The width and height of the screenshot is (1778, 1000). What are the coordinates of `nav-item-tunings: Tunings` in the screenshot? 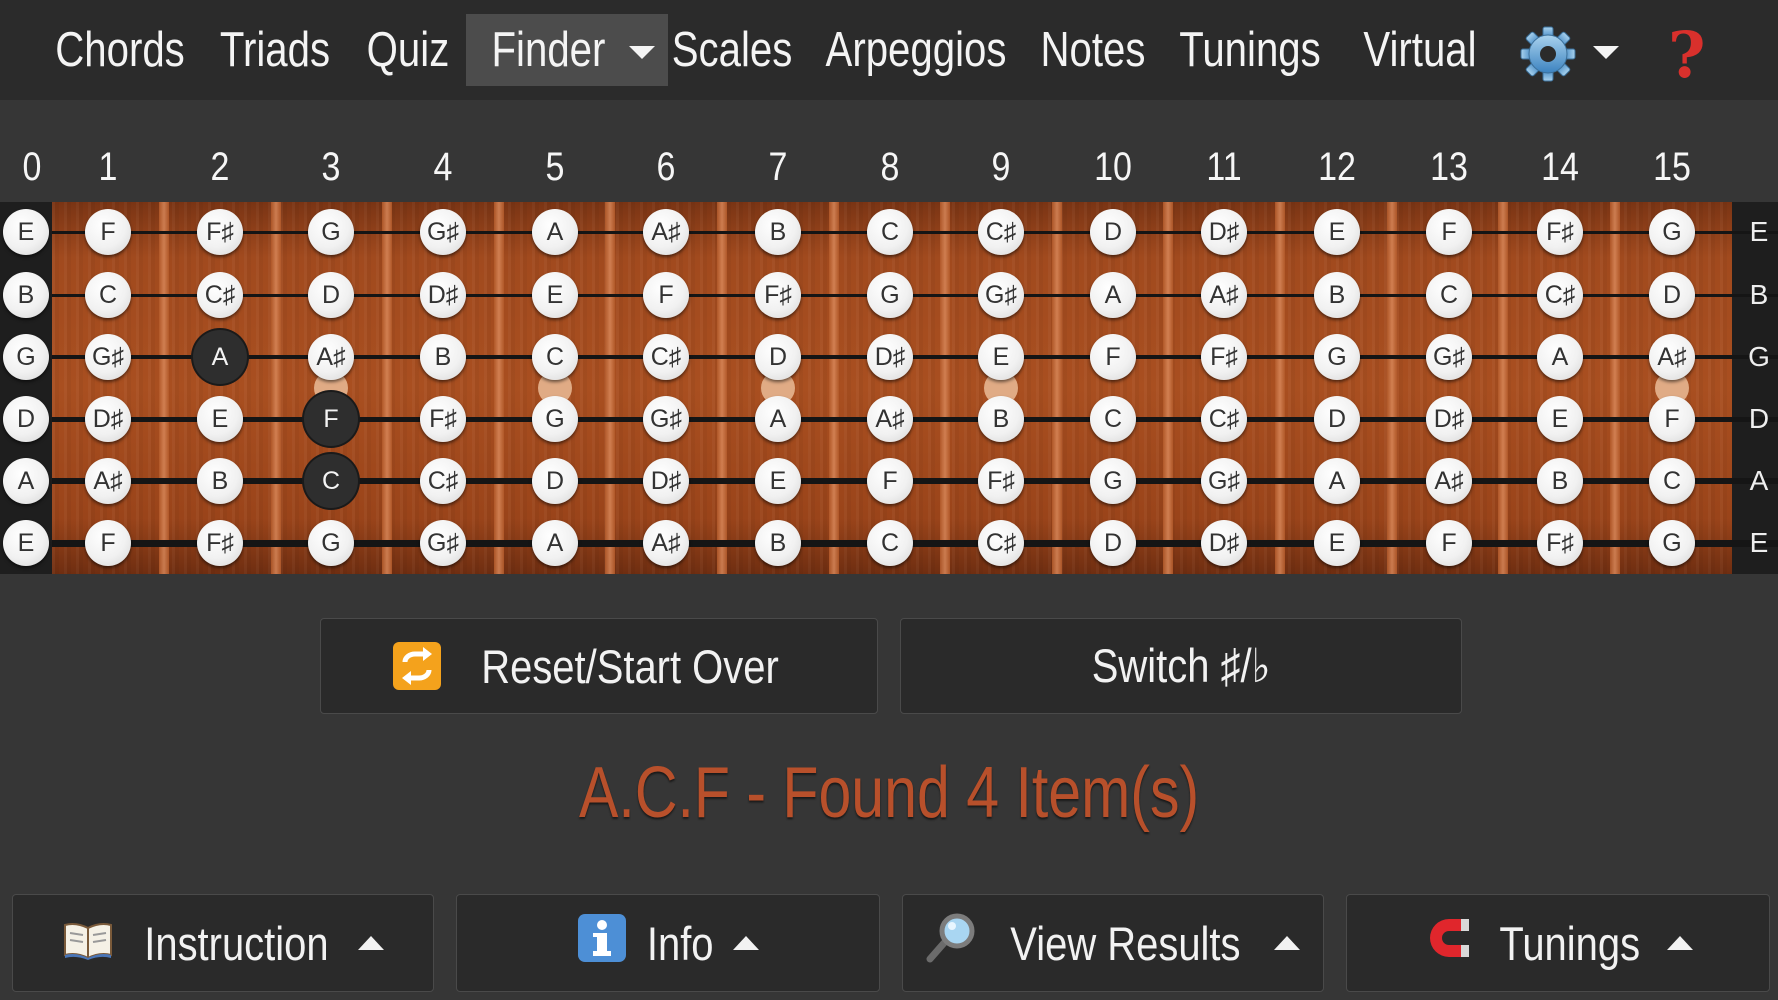 It's located at (1249, 50).